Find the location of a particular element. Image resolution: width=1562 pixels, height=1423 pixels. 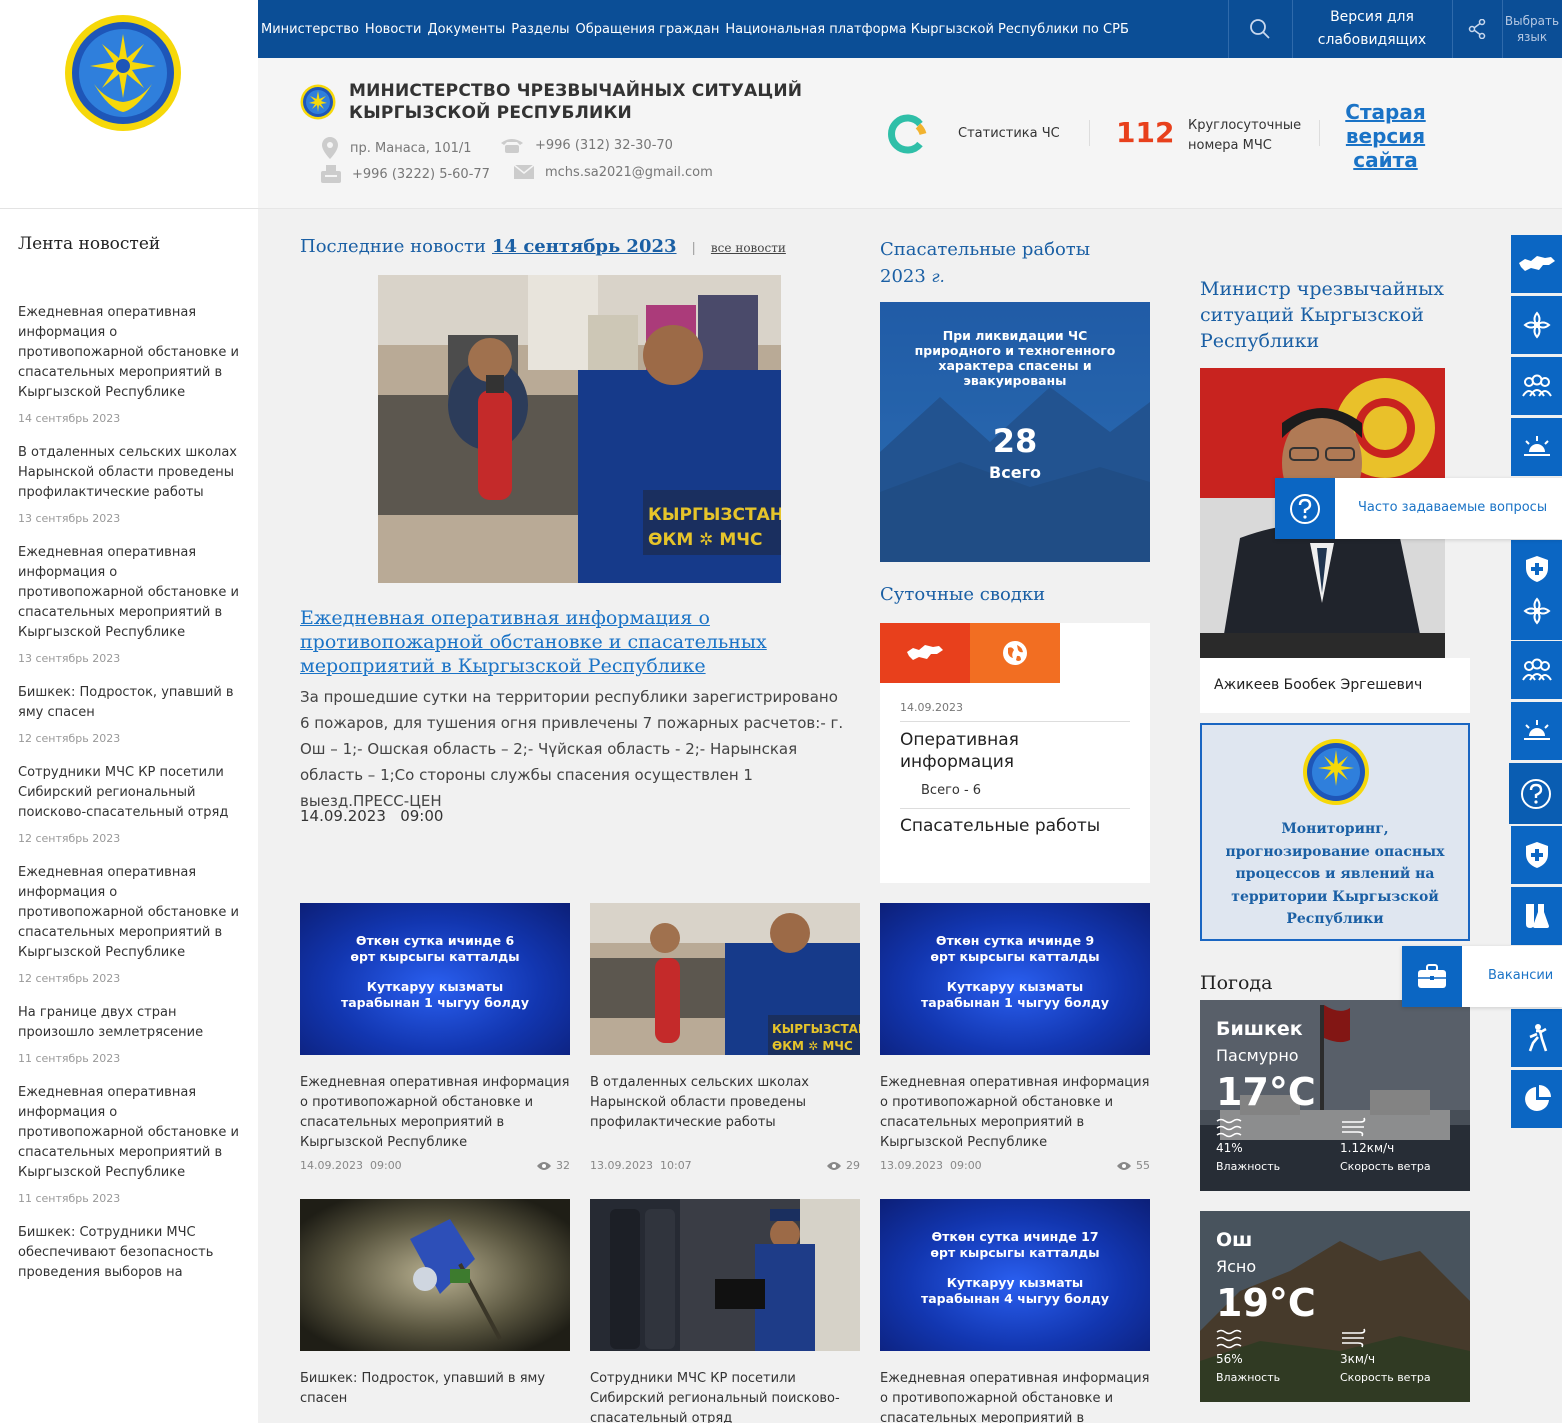

low-vision-version-button: Версия для слабовидящих is located at coordinates (1372, 29).